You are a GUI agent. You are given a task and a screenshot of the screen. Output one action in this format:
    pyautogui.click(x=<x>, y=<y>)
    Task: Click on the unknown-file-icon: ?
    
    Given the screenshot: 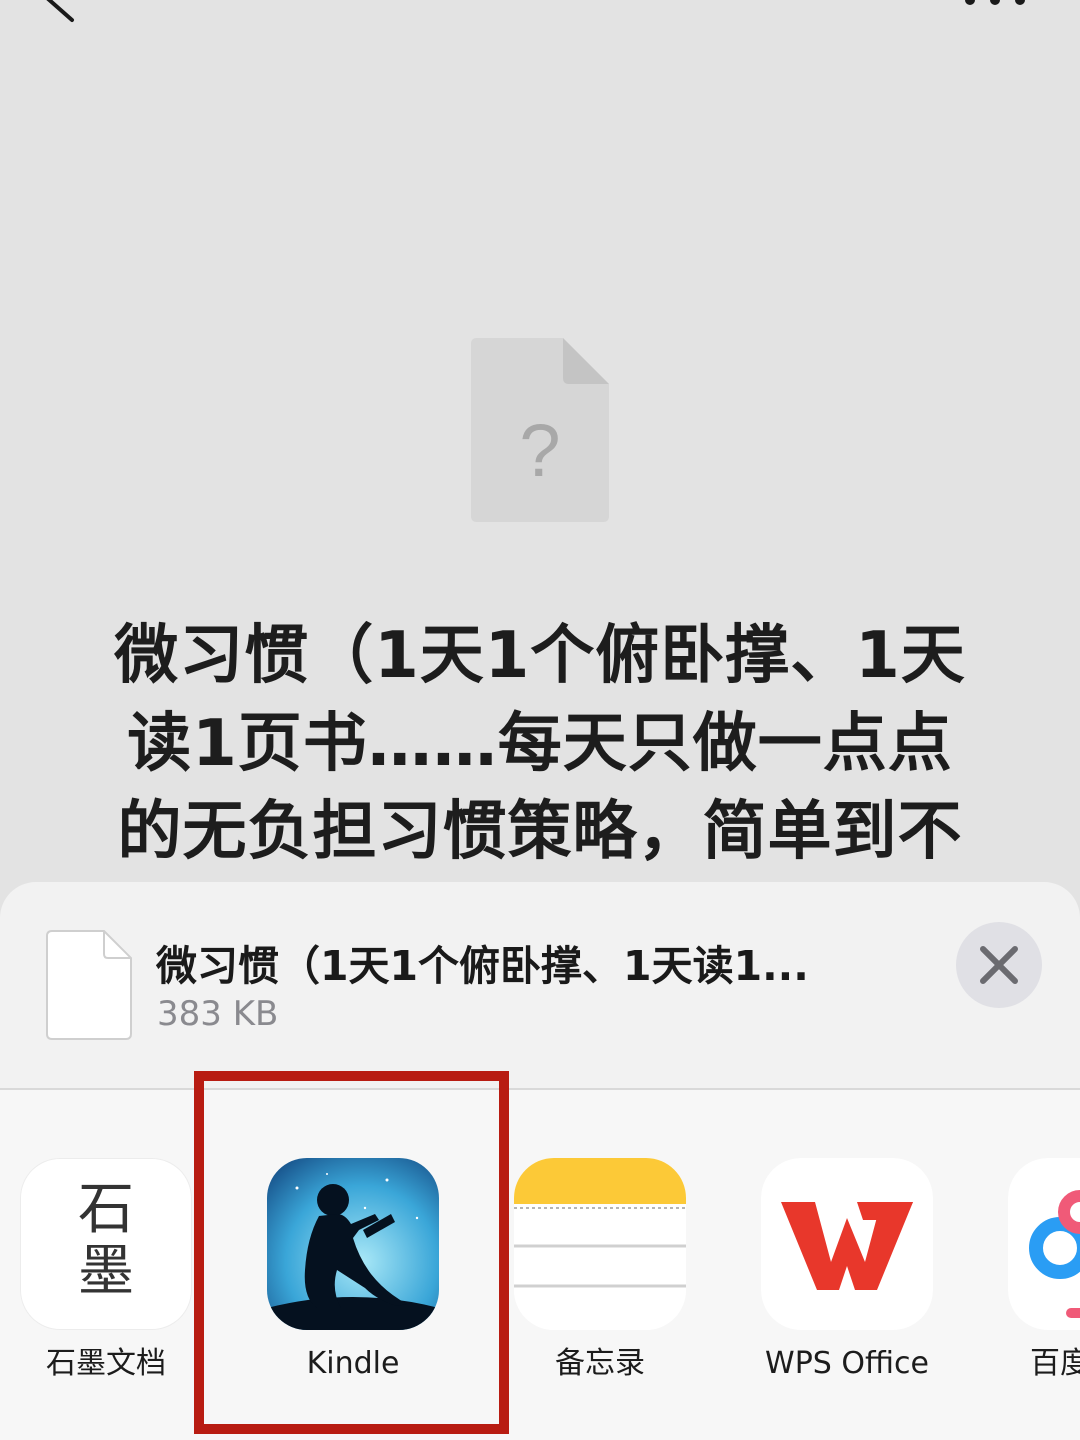 What is the action you would take?
    pyautogui.click(x=540, y=430)
    